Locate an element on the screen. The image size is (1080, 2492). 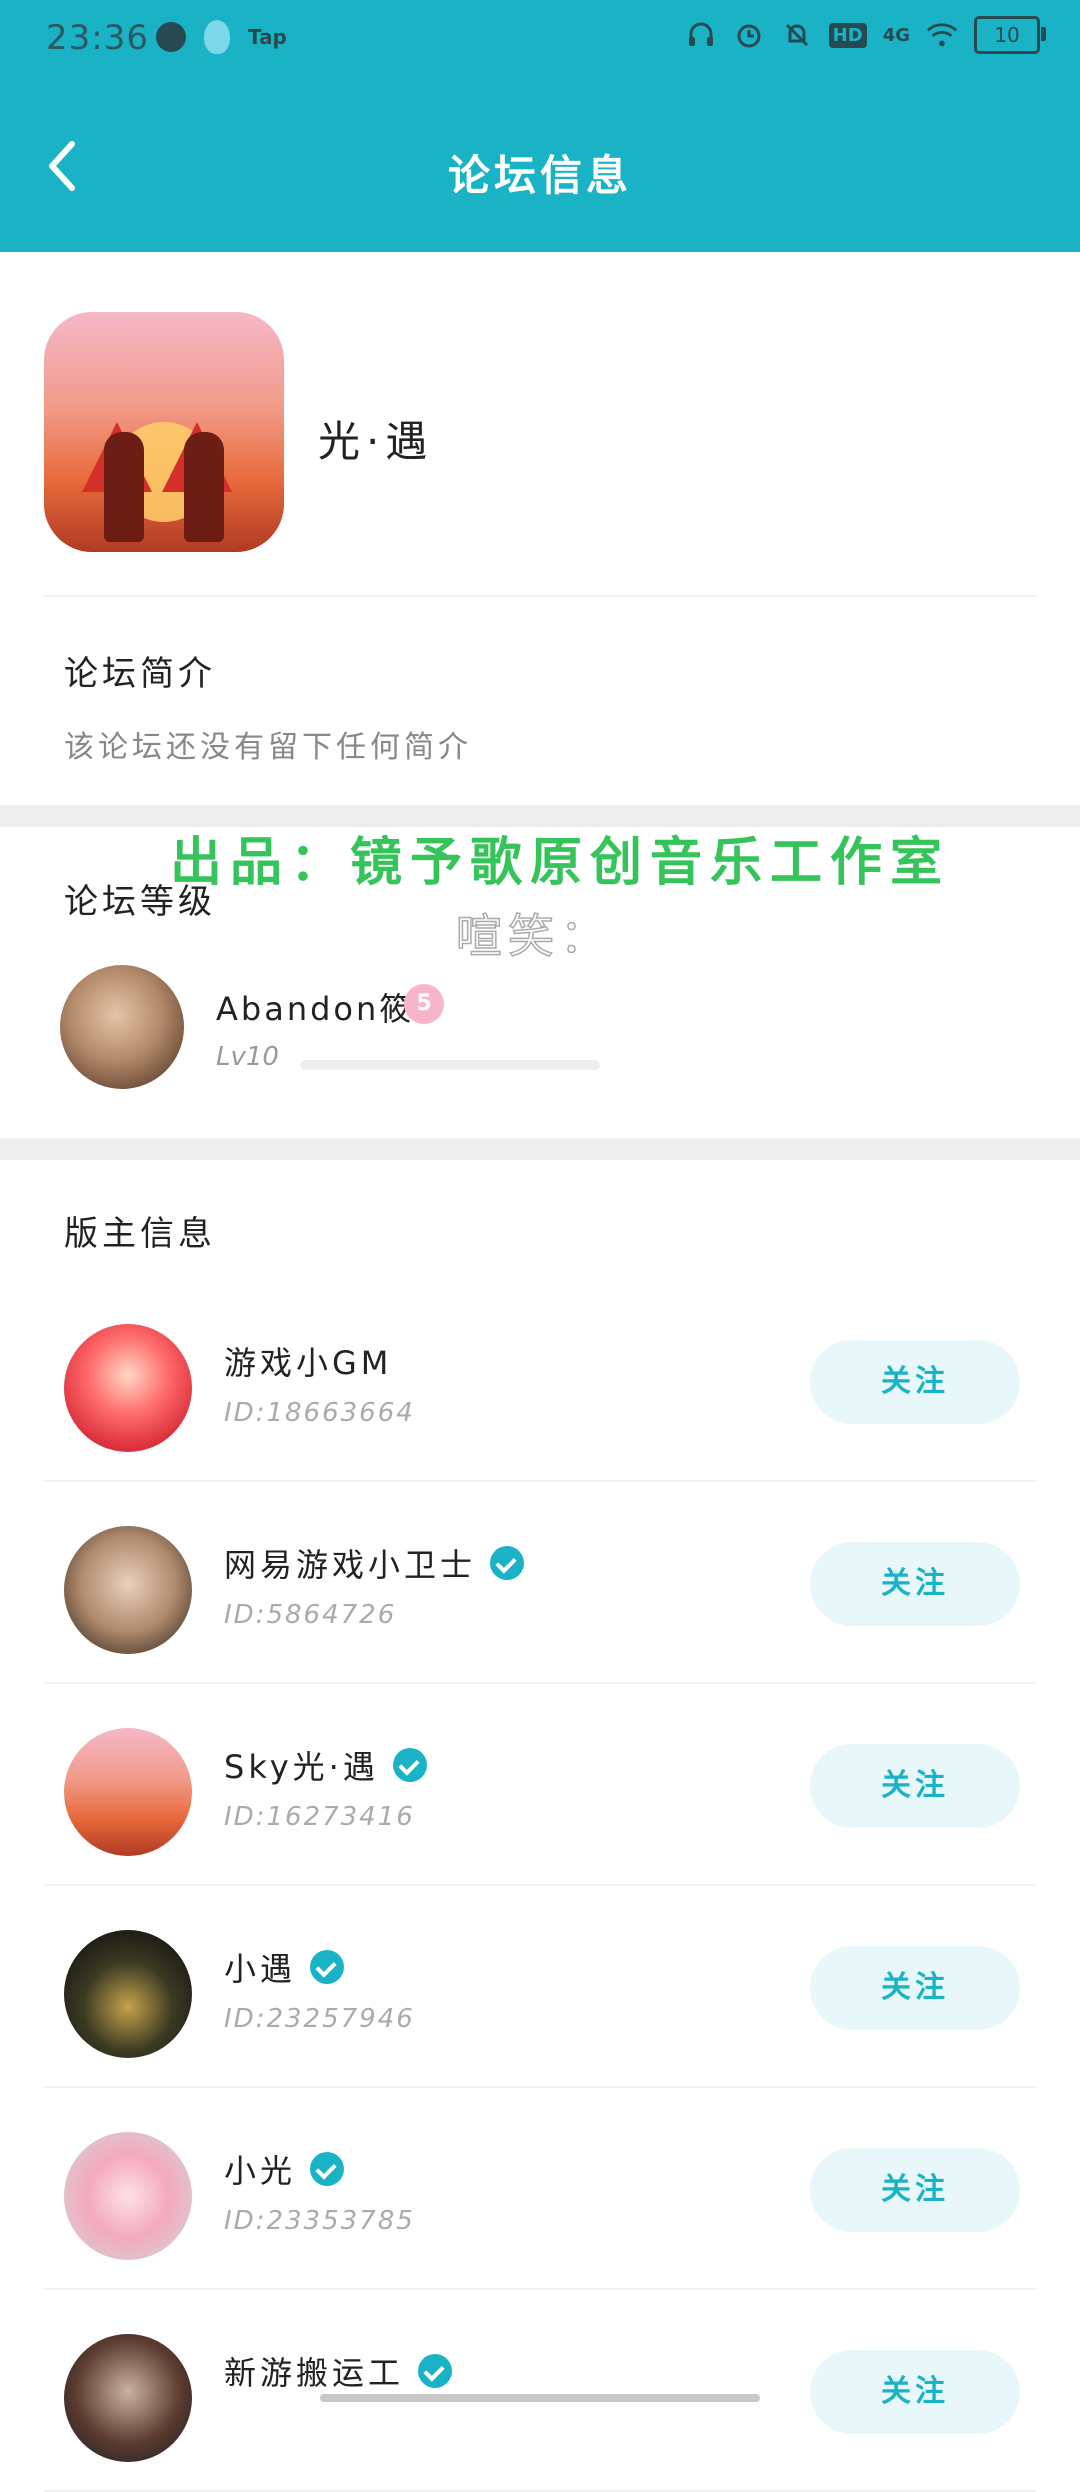
moderator-id: ID:23257946 is located at coordinates (319, 2019).